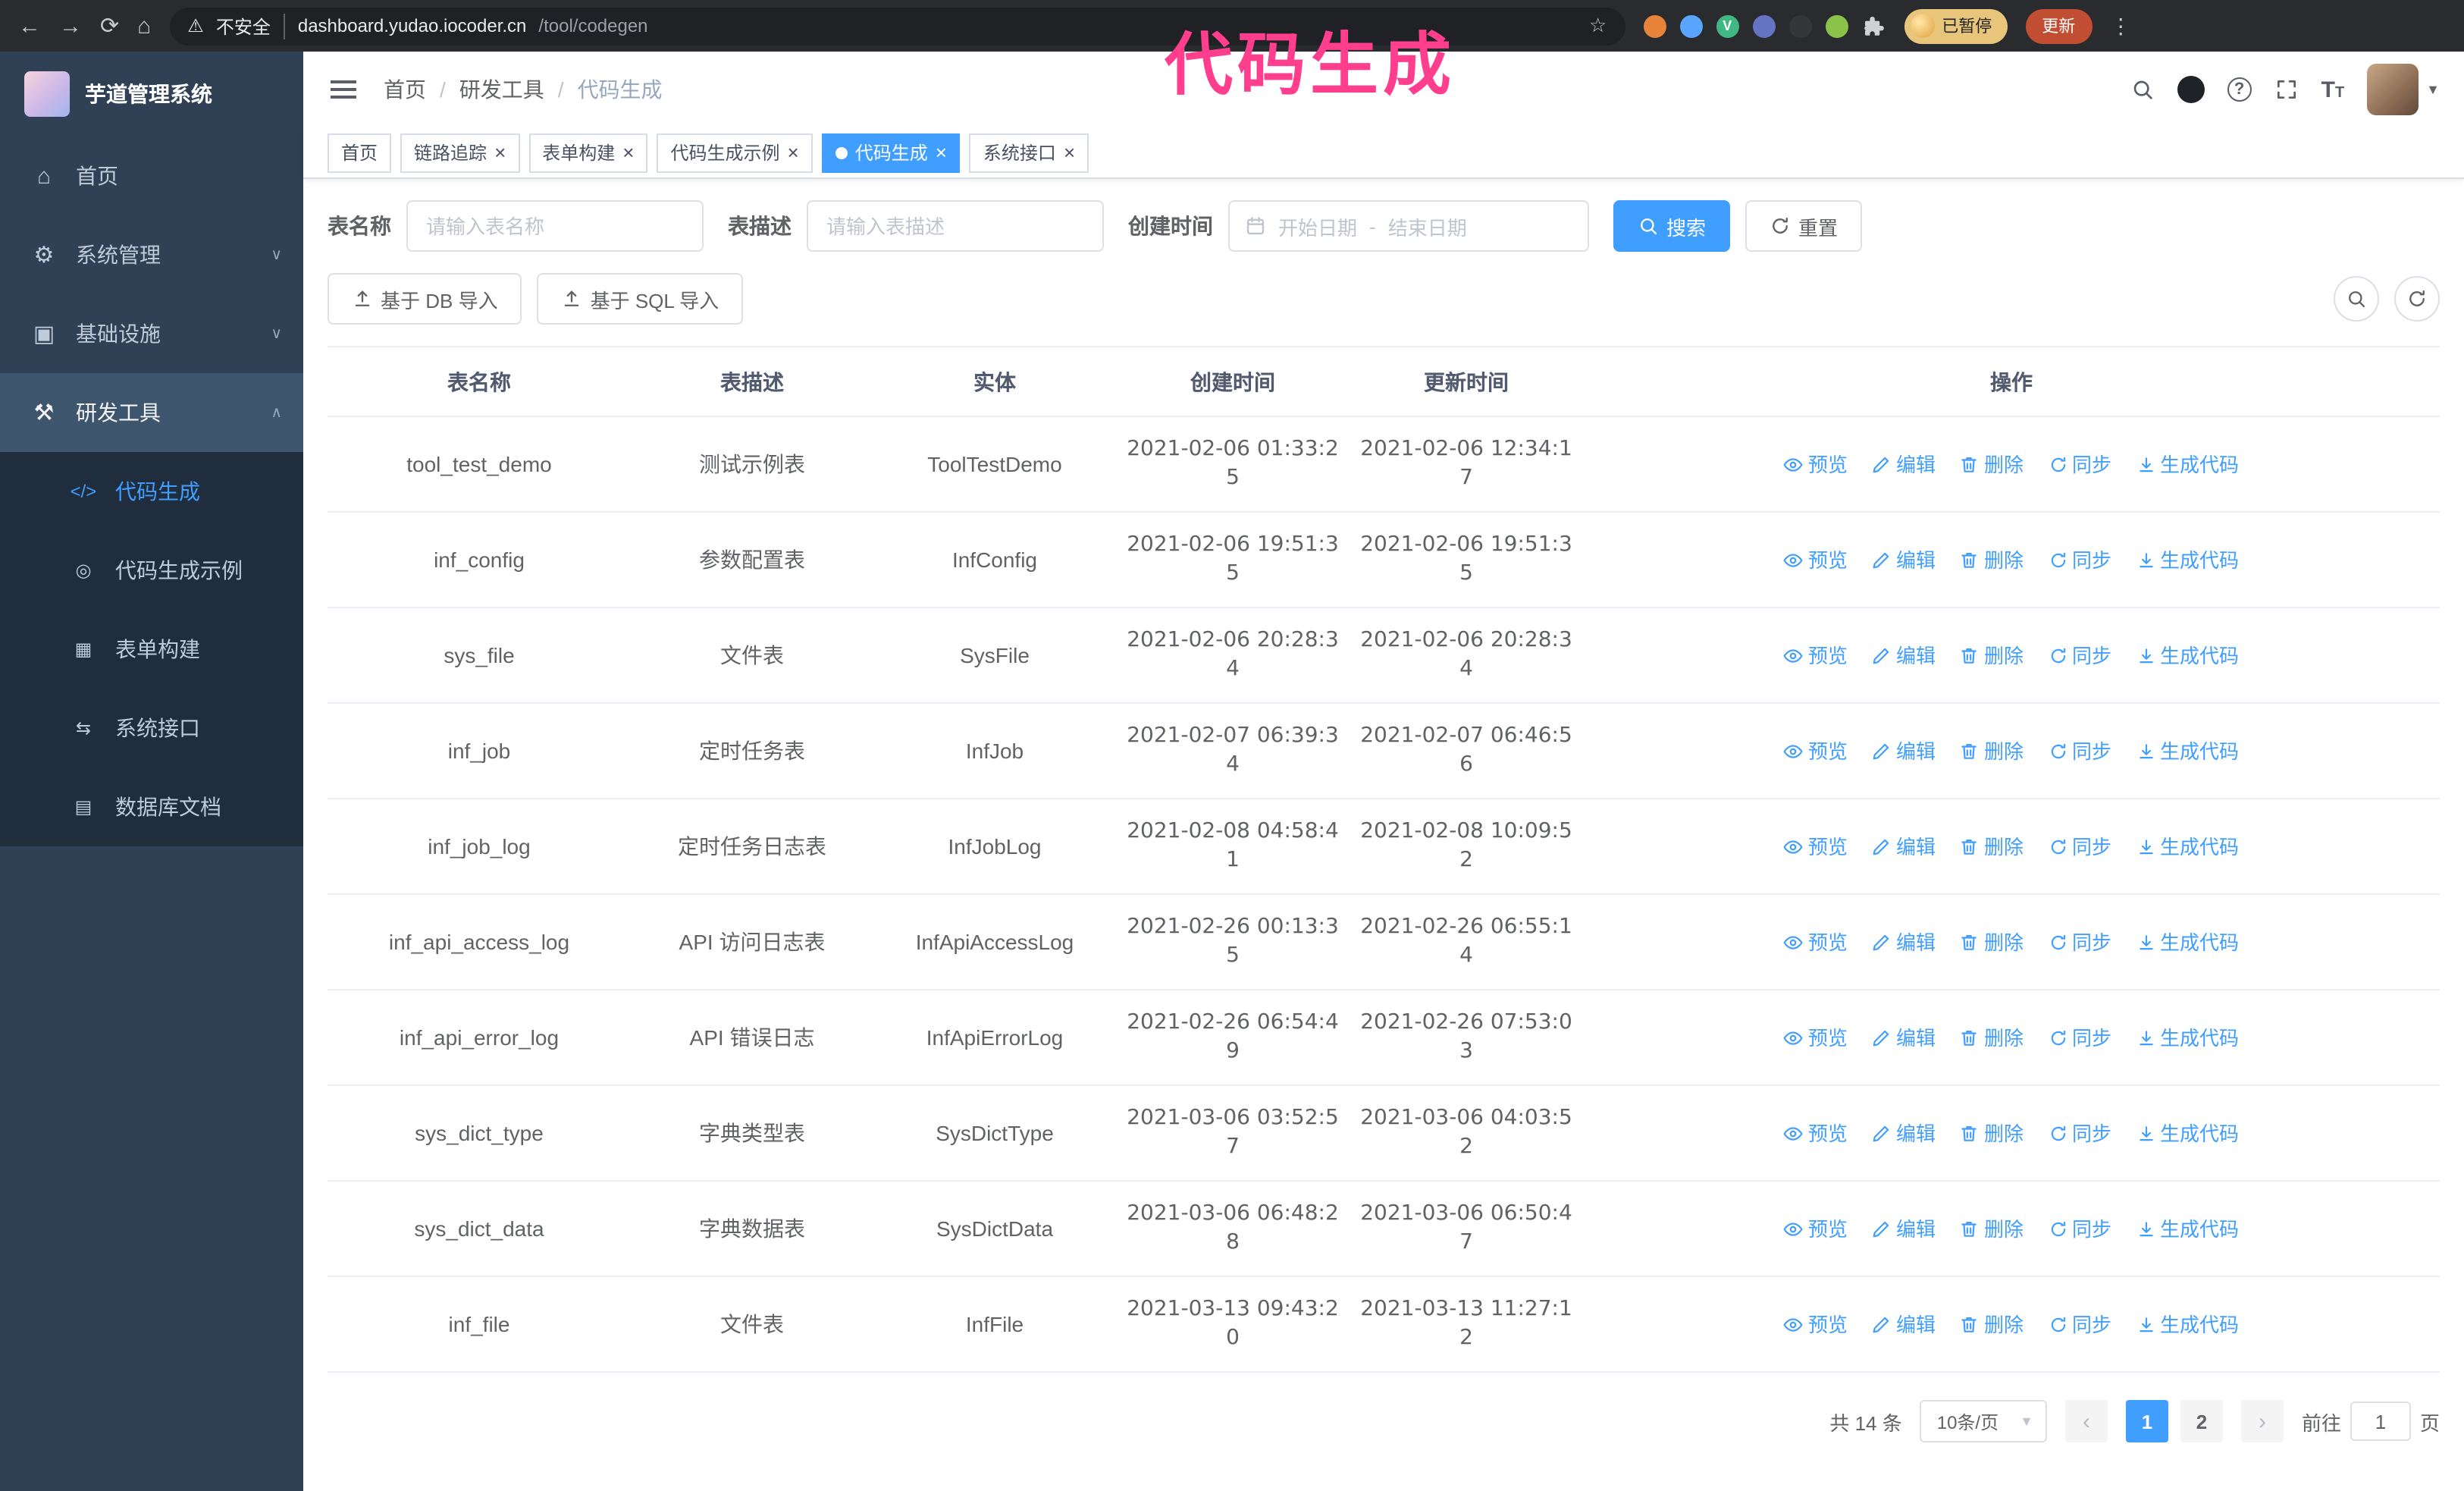 The image size is (2464, 1491). Describe the element at coordinates (460, 152) in the screenshot. I see `tab-1: 链路追踪 ×` at that location.